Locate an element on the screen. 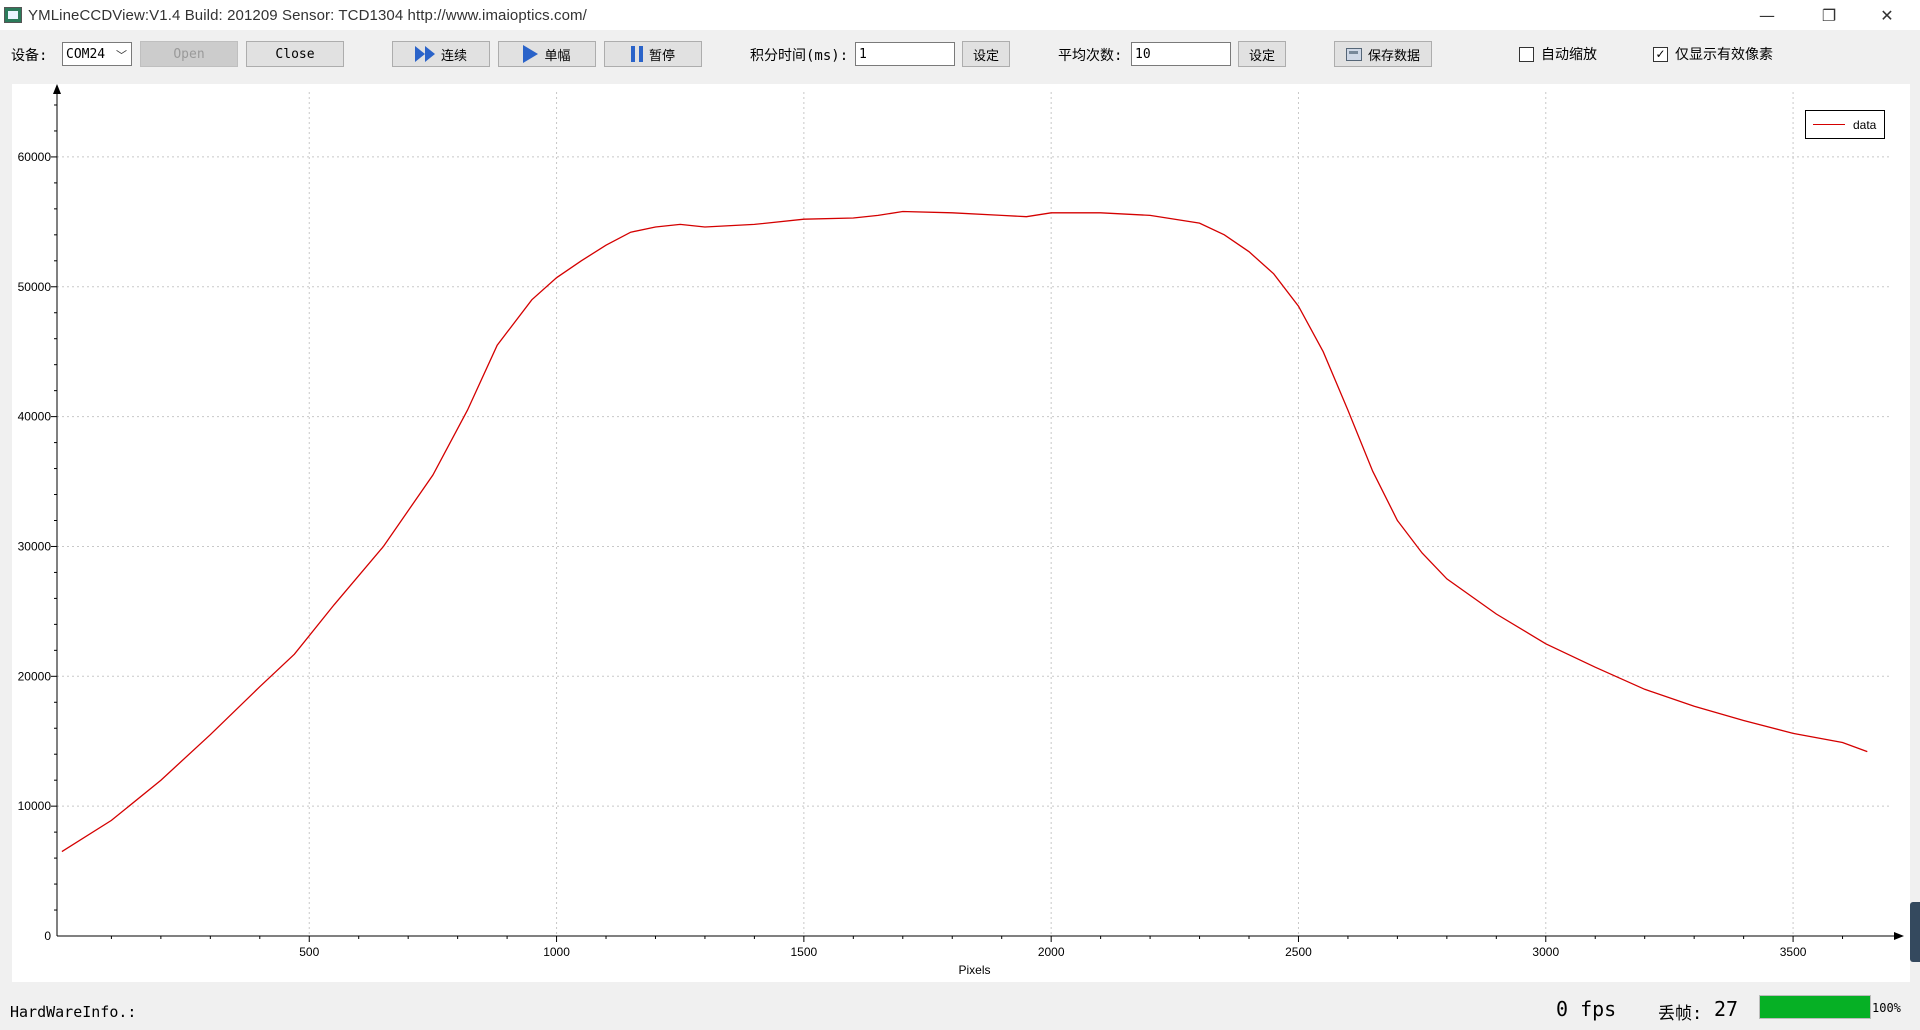 This screenshot has width=1920, height=1030. y-axis-arrow is located at coordinates (57, 89).